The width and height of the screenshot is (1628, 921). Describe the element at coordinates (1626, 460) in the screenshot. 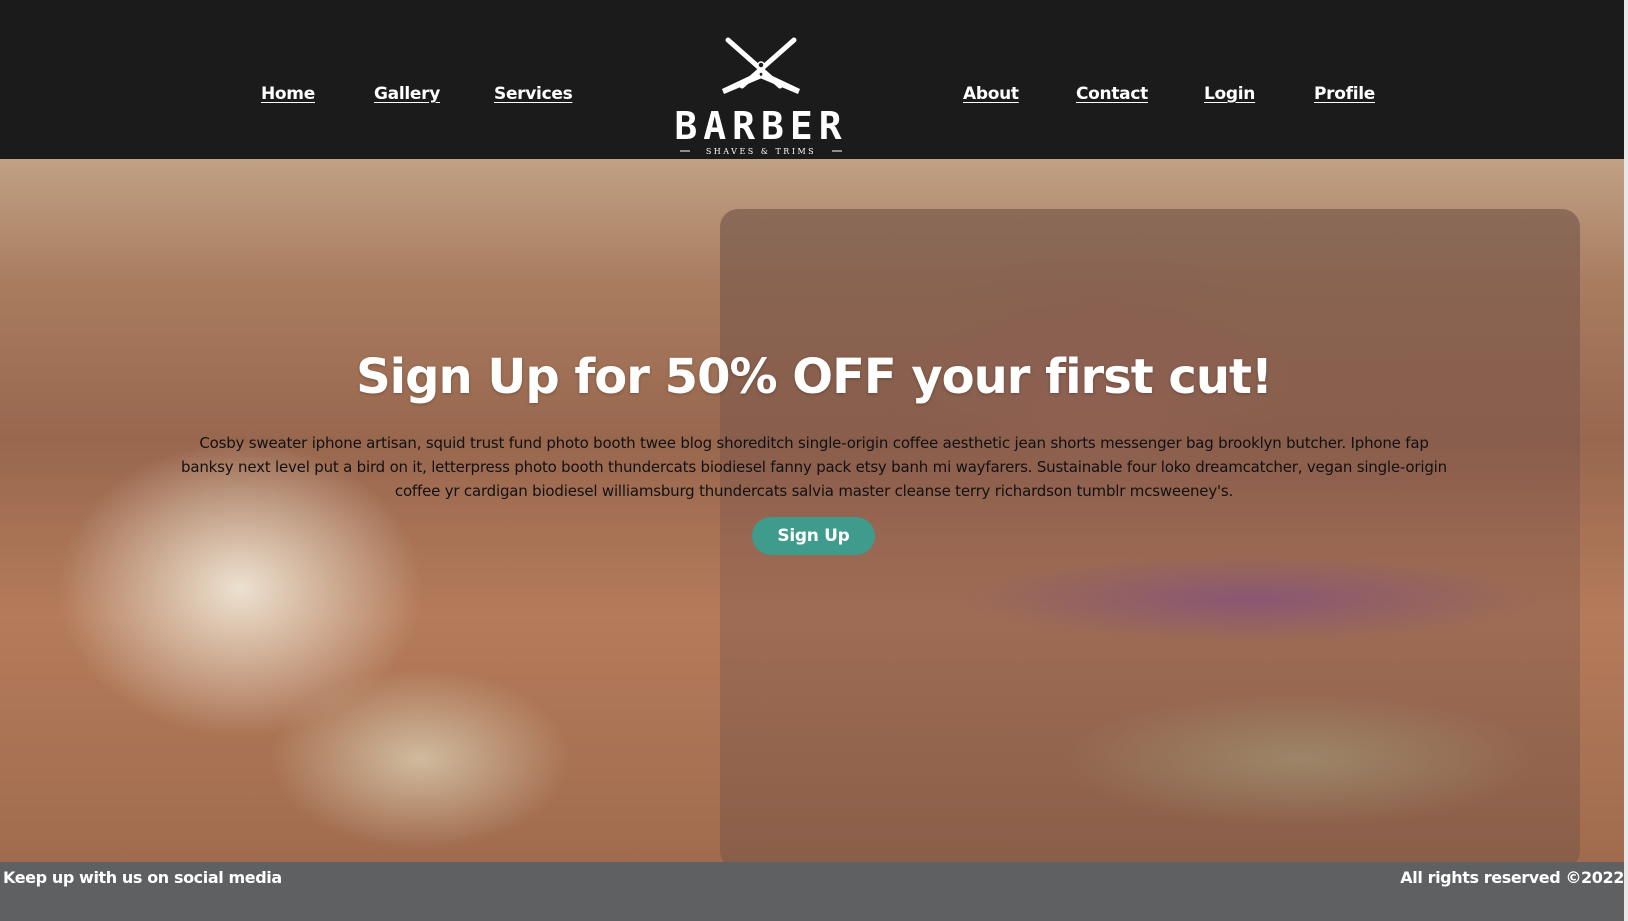

I see `window-edge` at that location.